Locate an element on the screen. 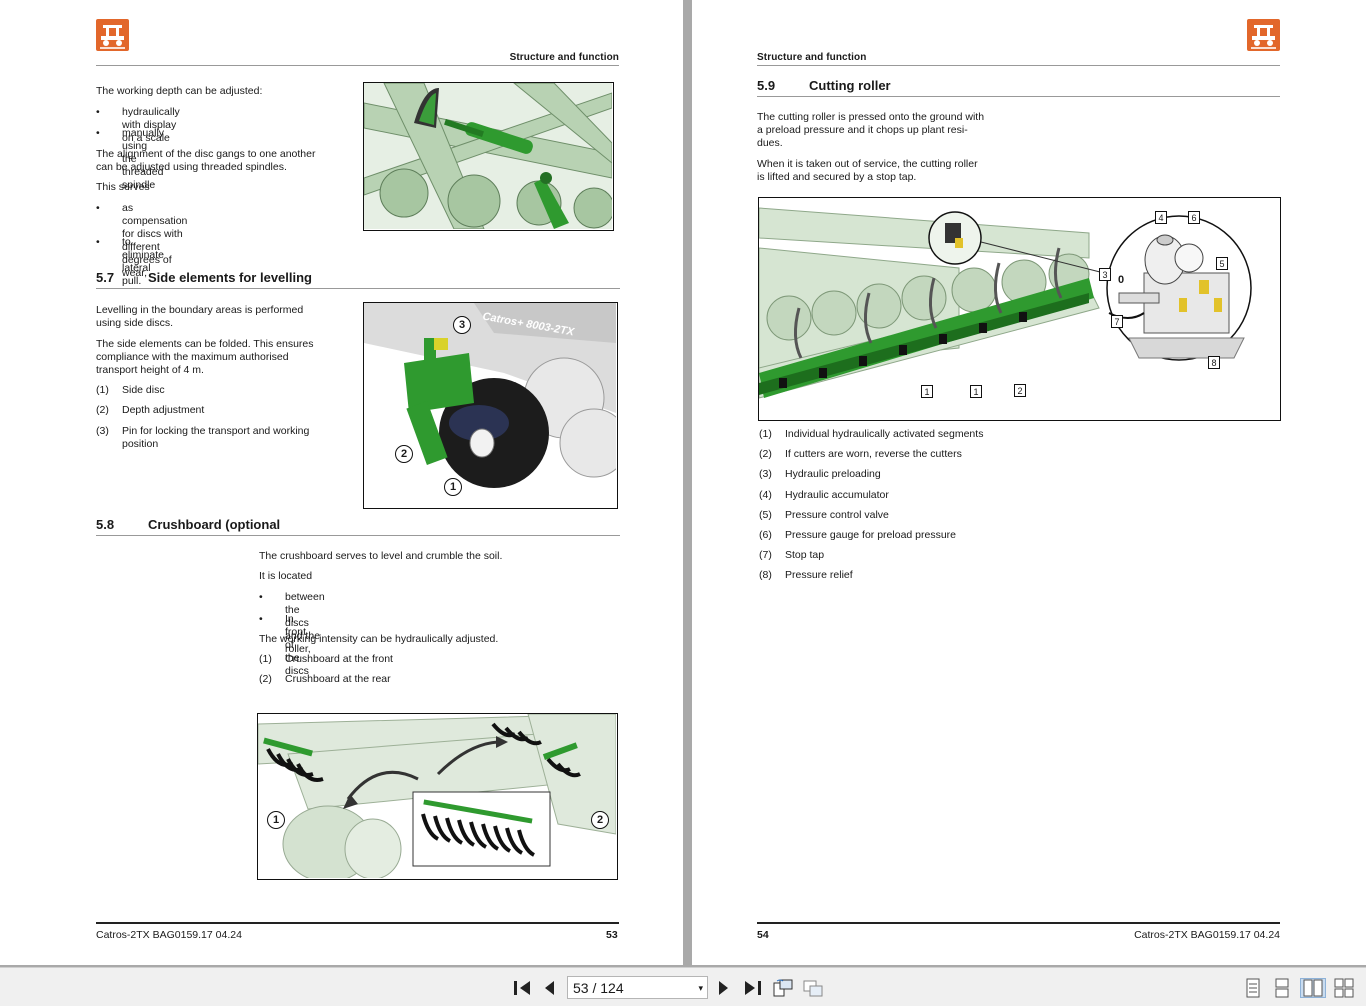 This screenshot has width=1366, height=1006. paragraph: It is located is located at coordinates (286, 576).